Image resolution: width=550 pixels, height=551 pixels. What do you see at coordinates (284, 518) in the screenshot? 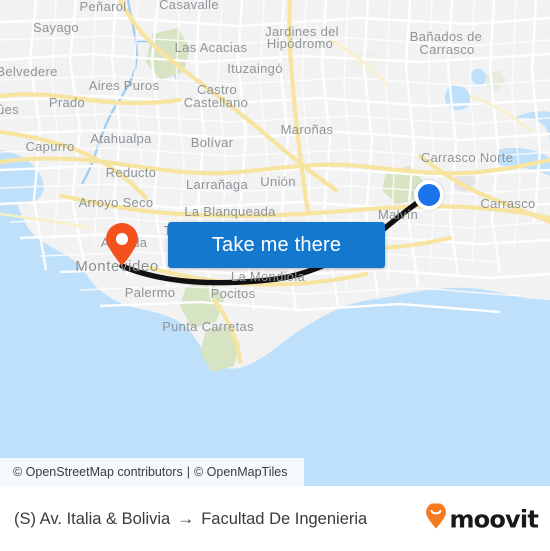
I see `trip-destination-label: Facultad De Ingenieria` at bounding box center [284, 518].